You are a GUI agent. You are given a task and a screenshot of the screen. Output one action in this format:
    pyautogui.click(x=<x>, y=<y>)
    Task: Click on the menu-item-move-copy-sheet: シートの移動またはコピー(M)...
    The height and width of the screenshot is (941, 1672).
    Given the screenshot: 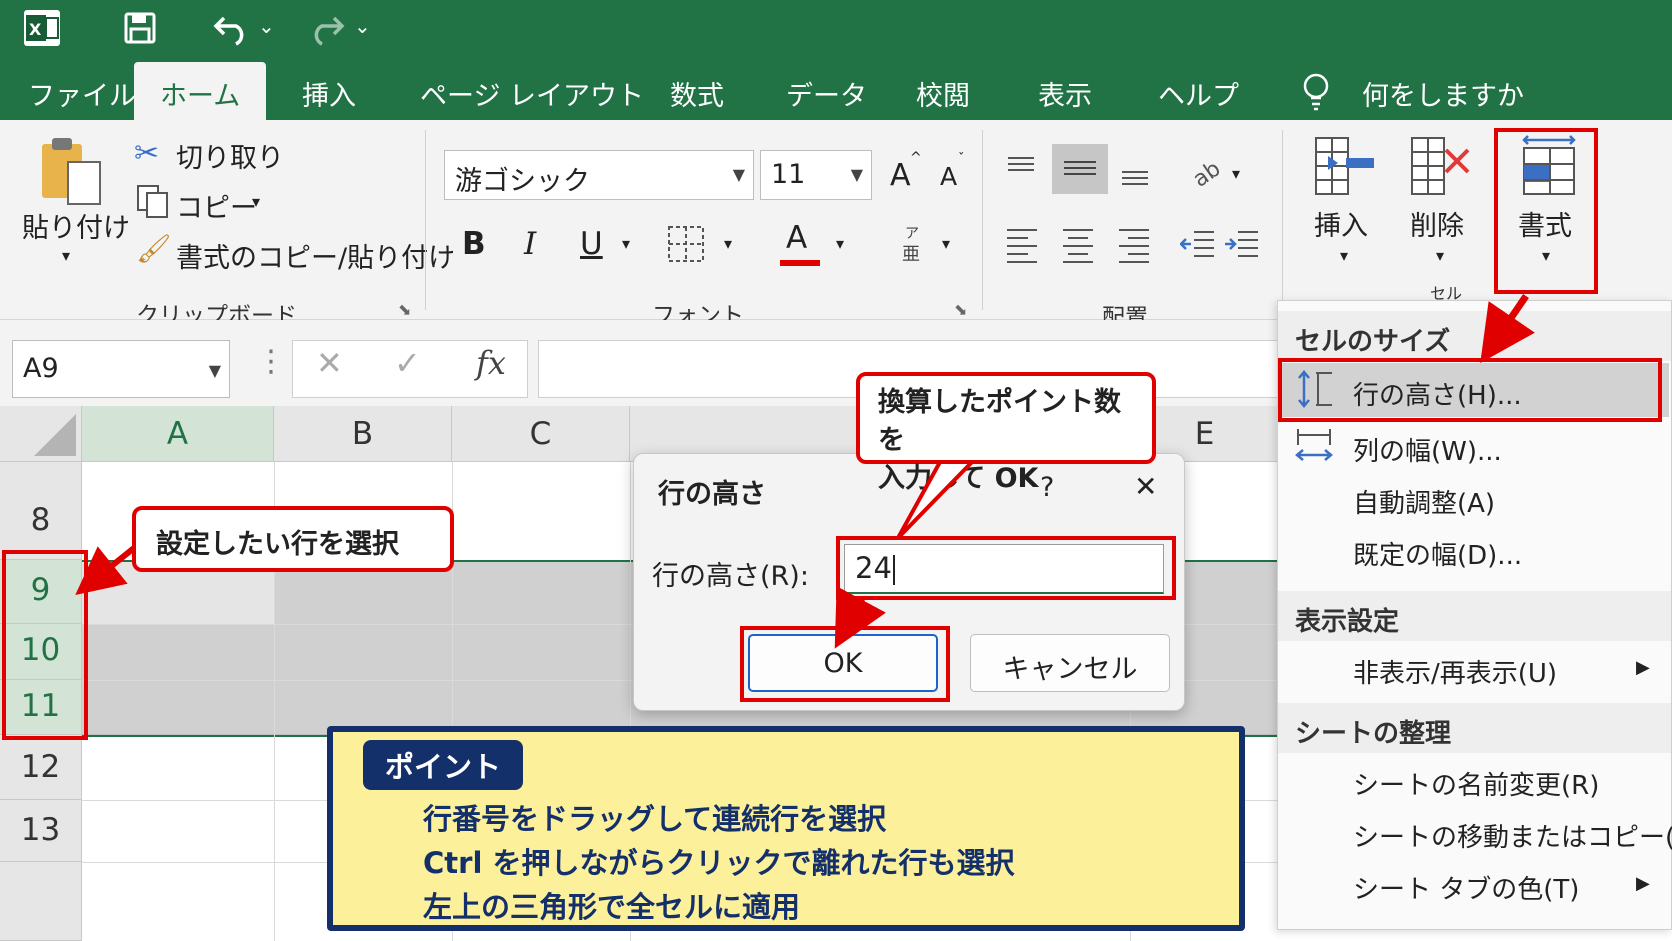 What is the action you would take?
    pyautogui.click(x=1512, y=835)
    